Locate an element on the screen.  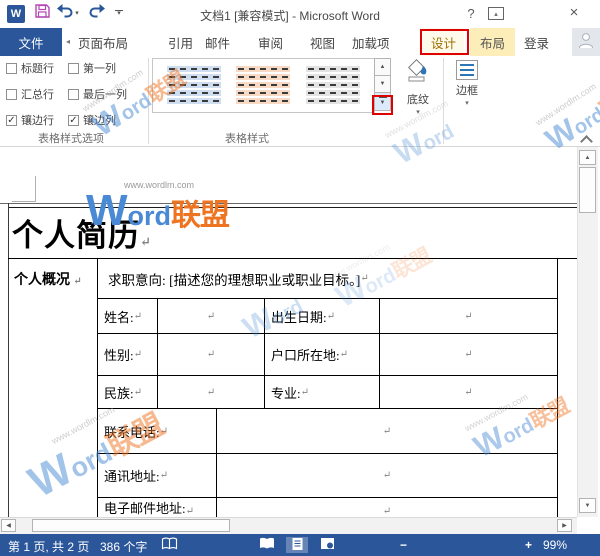
checkbox-box is located at coordinates (11, 68).